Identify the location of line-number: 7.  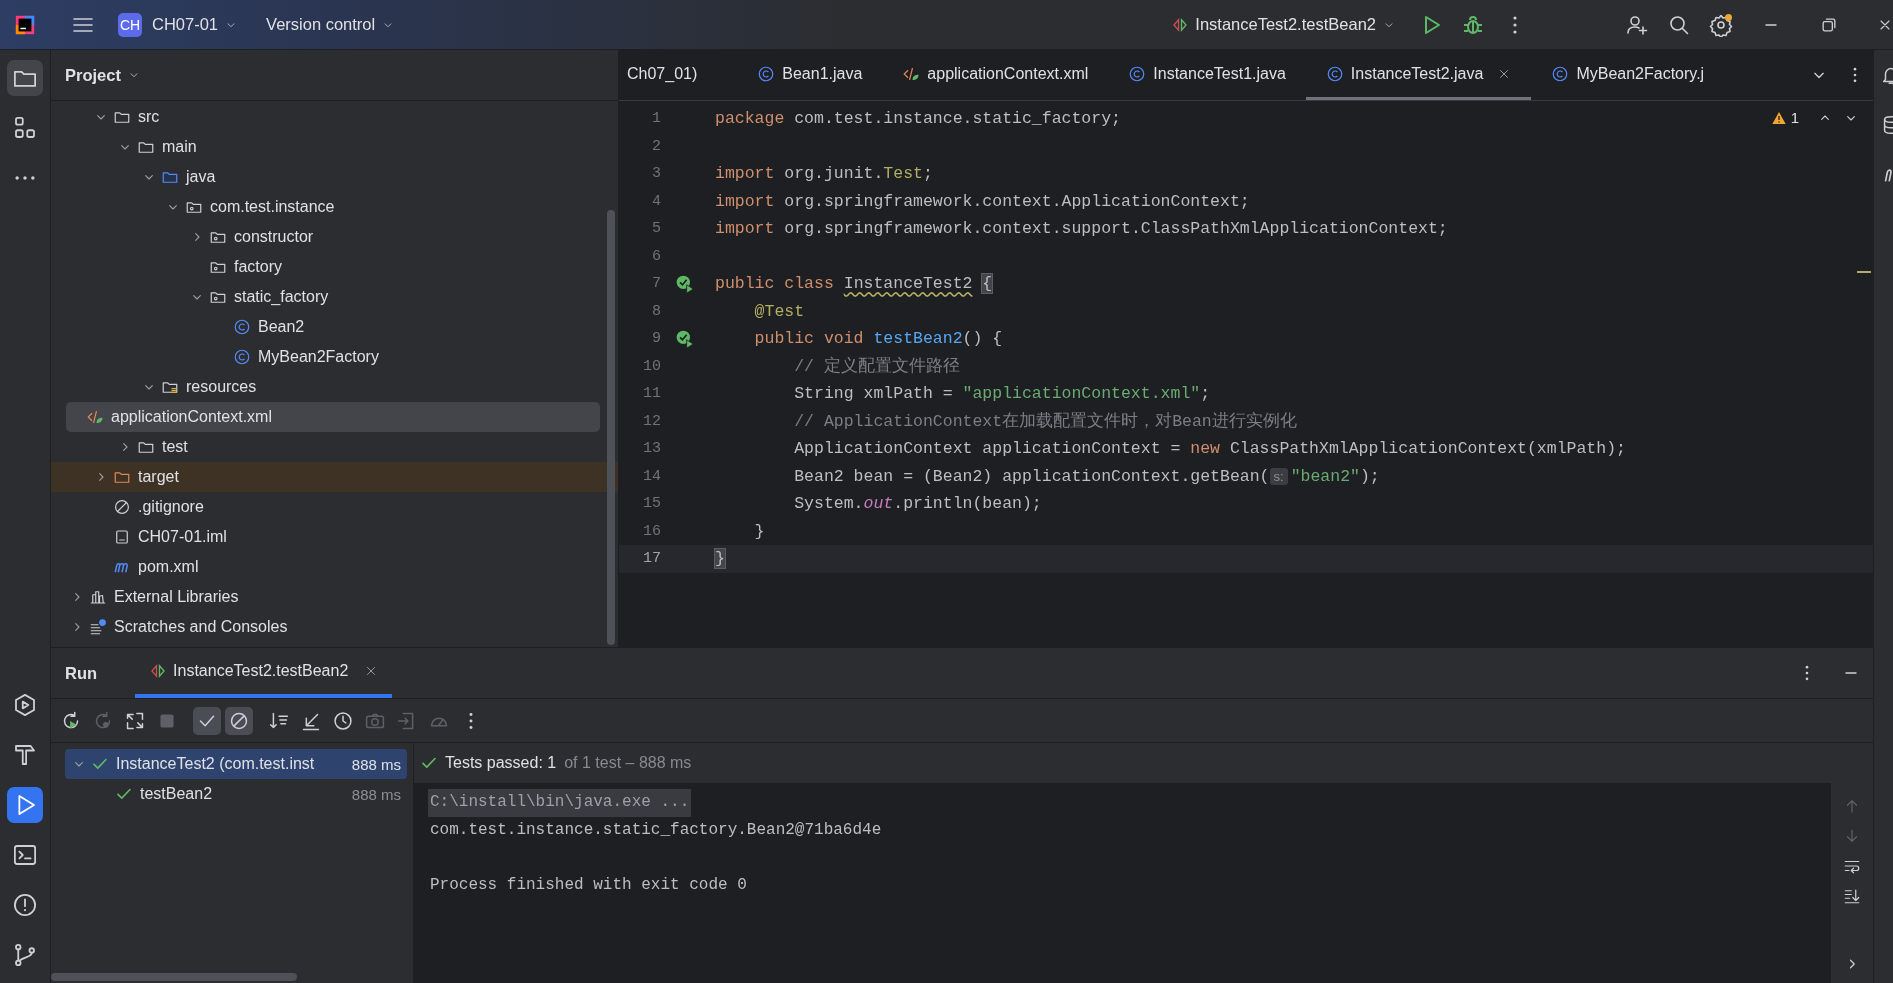
(656, 284).